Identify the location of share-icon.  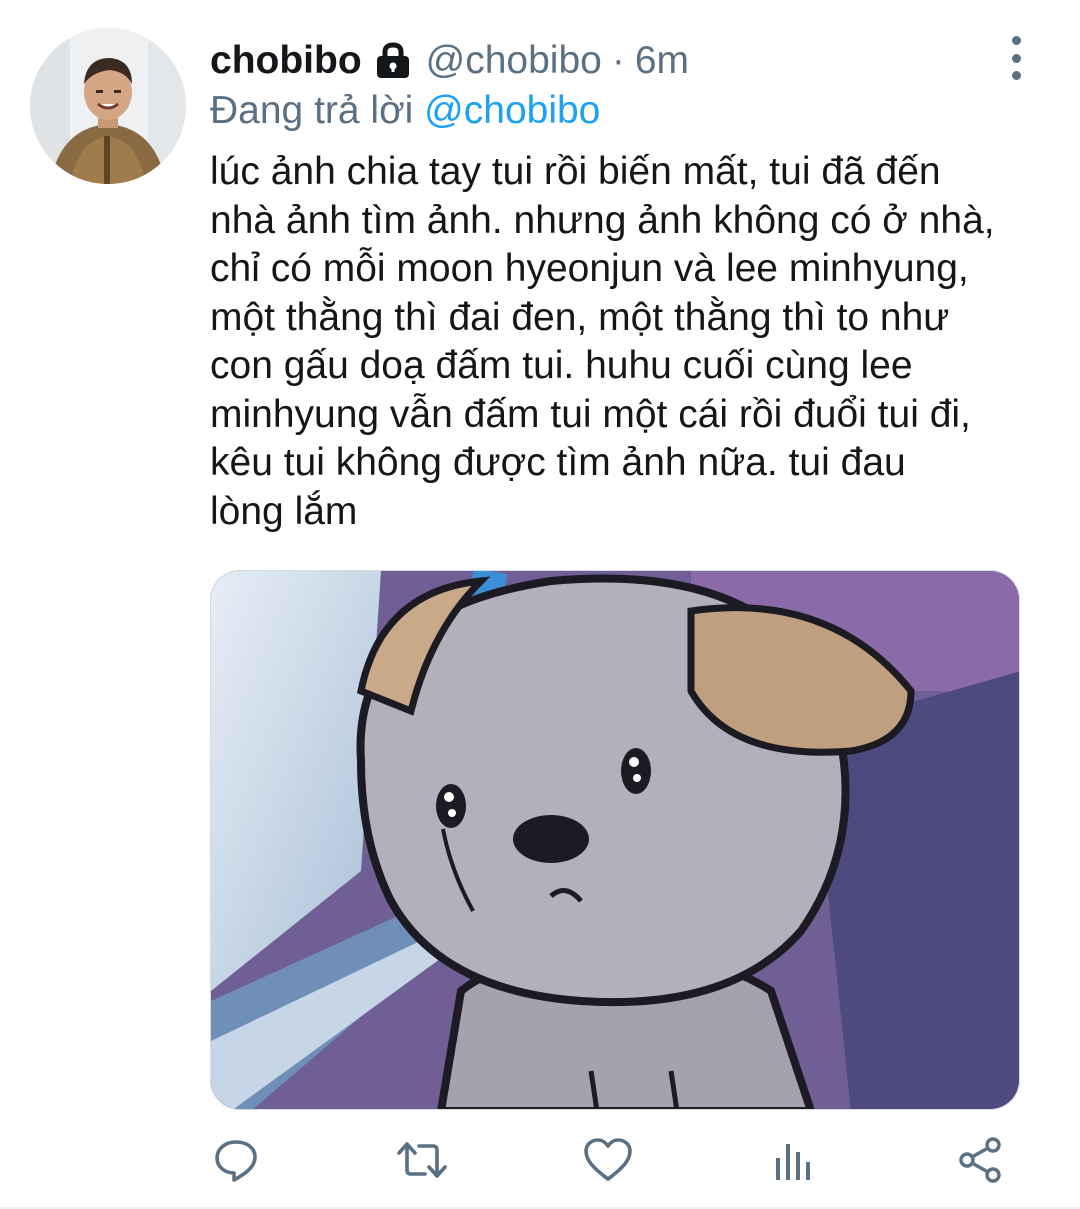
(980, 1160).